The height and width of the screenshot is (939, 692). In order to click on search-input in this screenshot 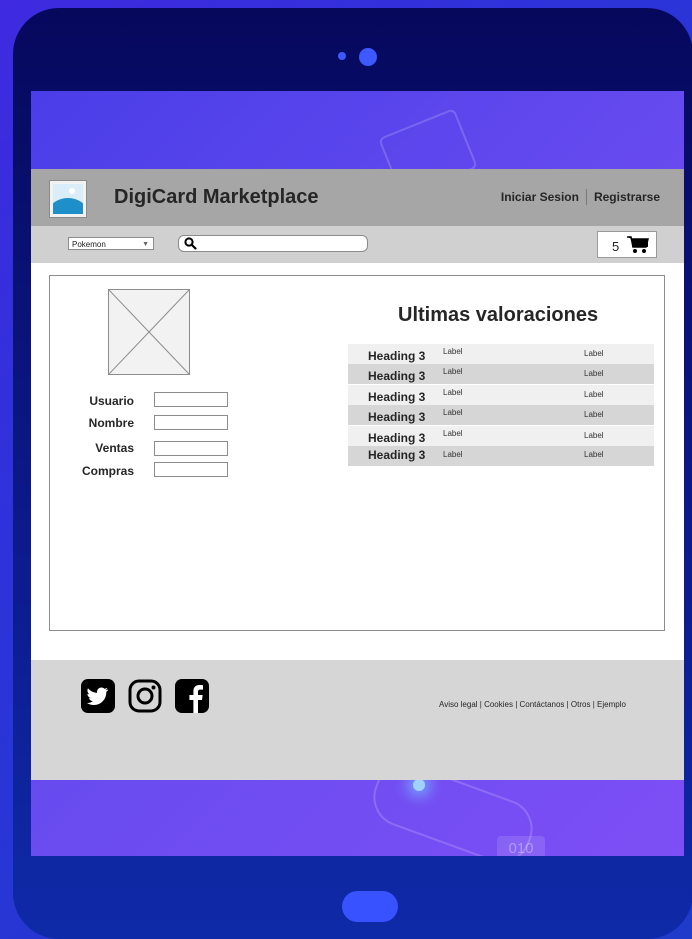, I will do `click(273, 243)`.